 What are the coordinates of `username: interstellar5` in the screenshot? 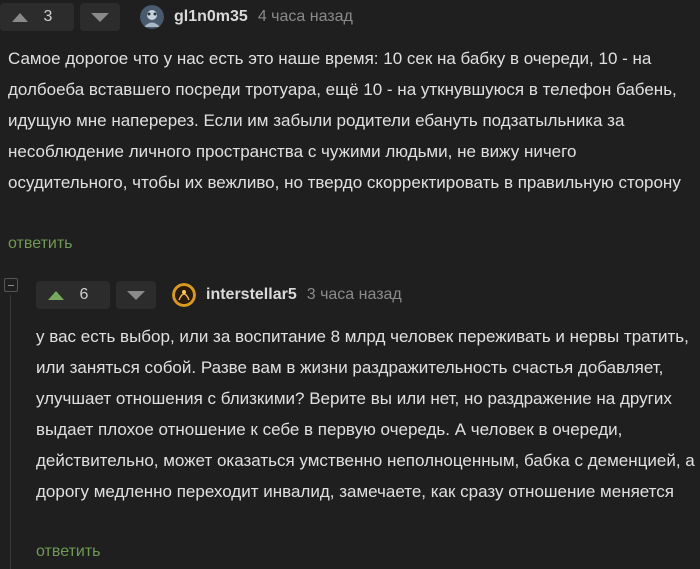 It's located at (251, 295).